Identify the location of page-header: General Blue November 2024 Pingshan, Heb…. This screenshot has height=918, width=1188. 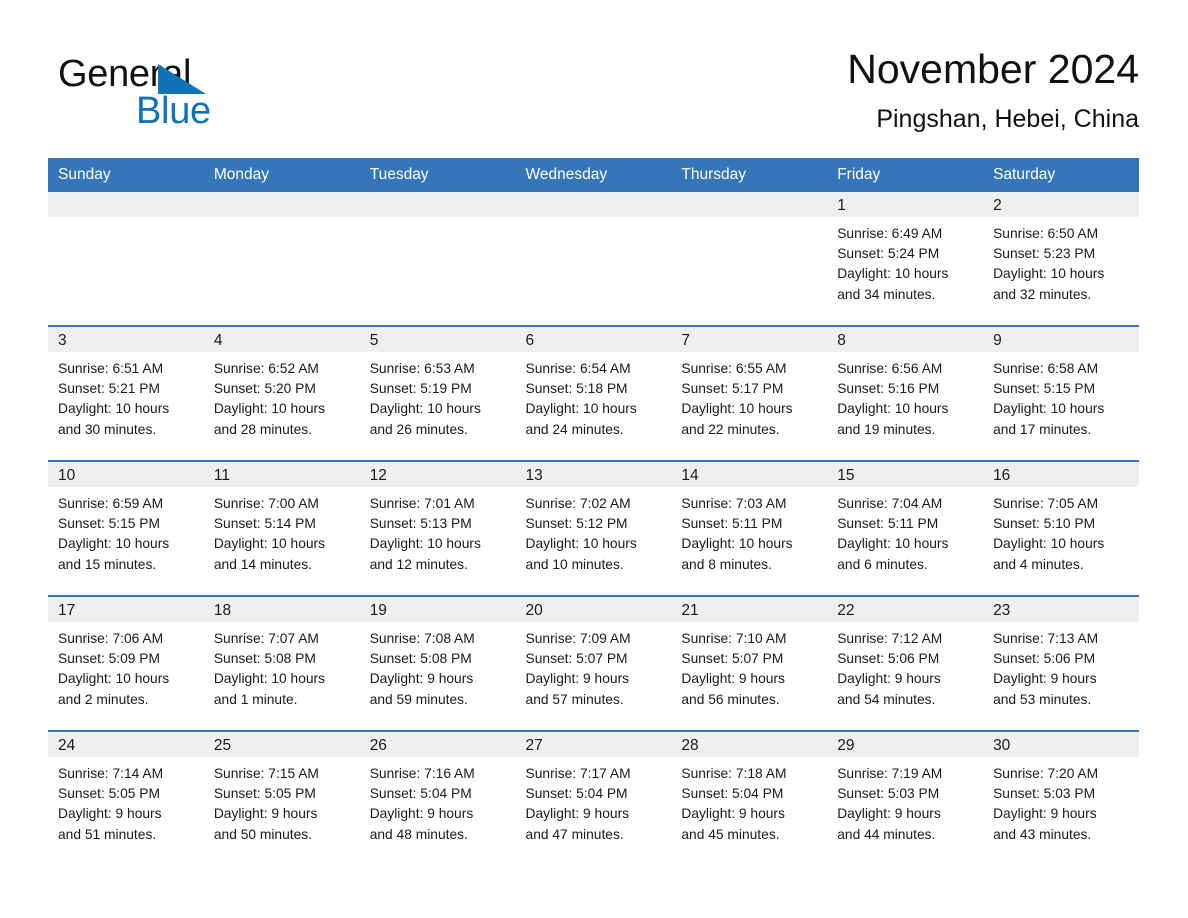
(593, 97).